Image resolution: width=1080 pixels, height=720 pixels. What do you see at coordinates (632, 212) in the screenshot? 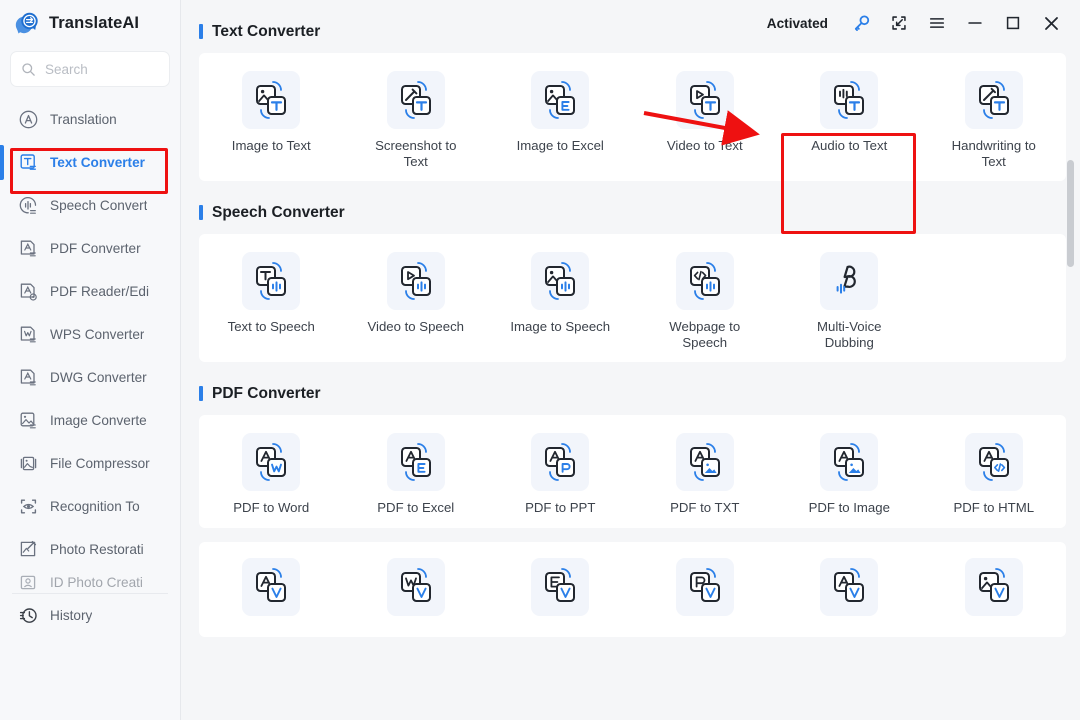
I see `section-header-speech-converter: Speech Converter` at bounding box center [632, 212].